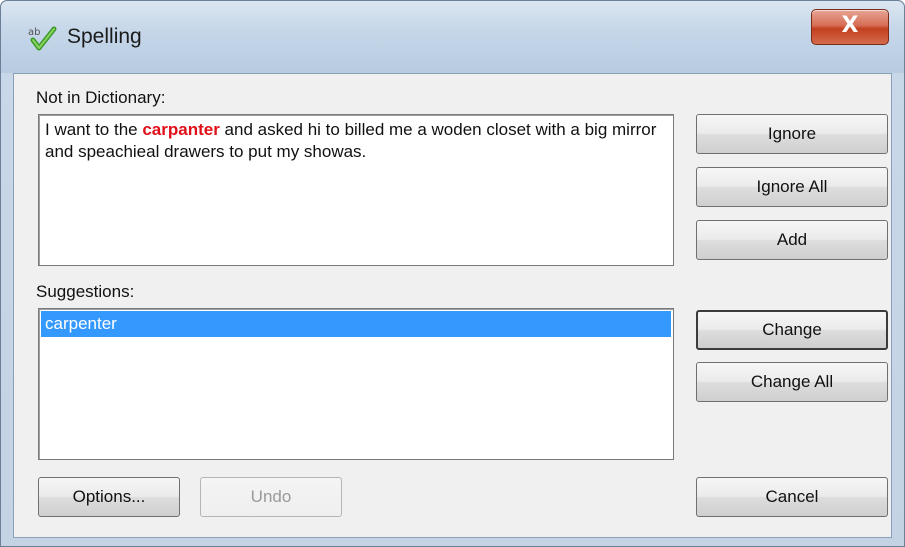 The height and width of the screenshot is (547, 905). I want to click on misspelled-word: carpanter, so click(181, 129).